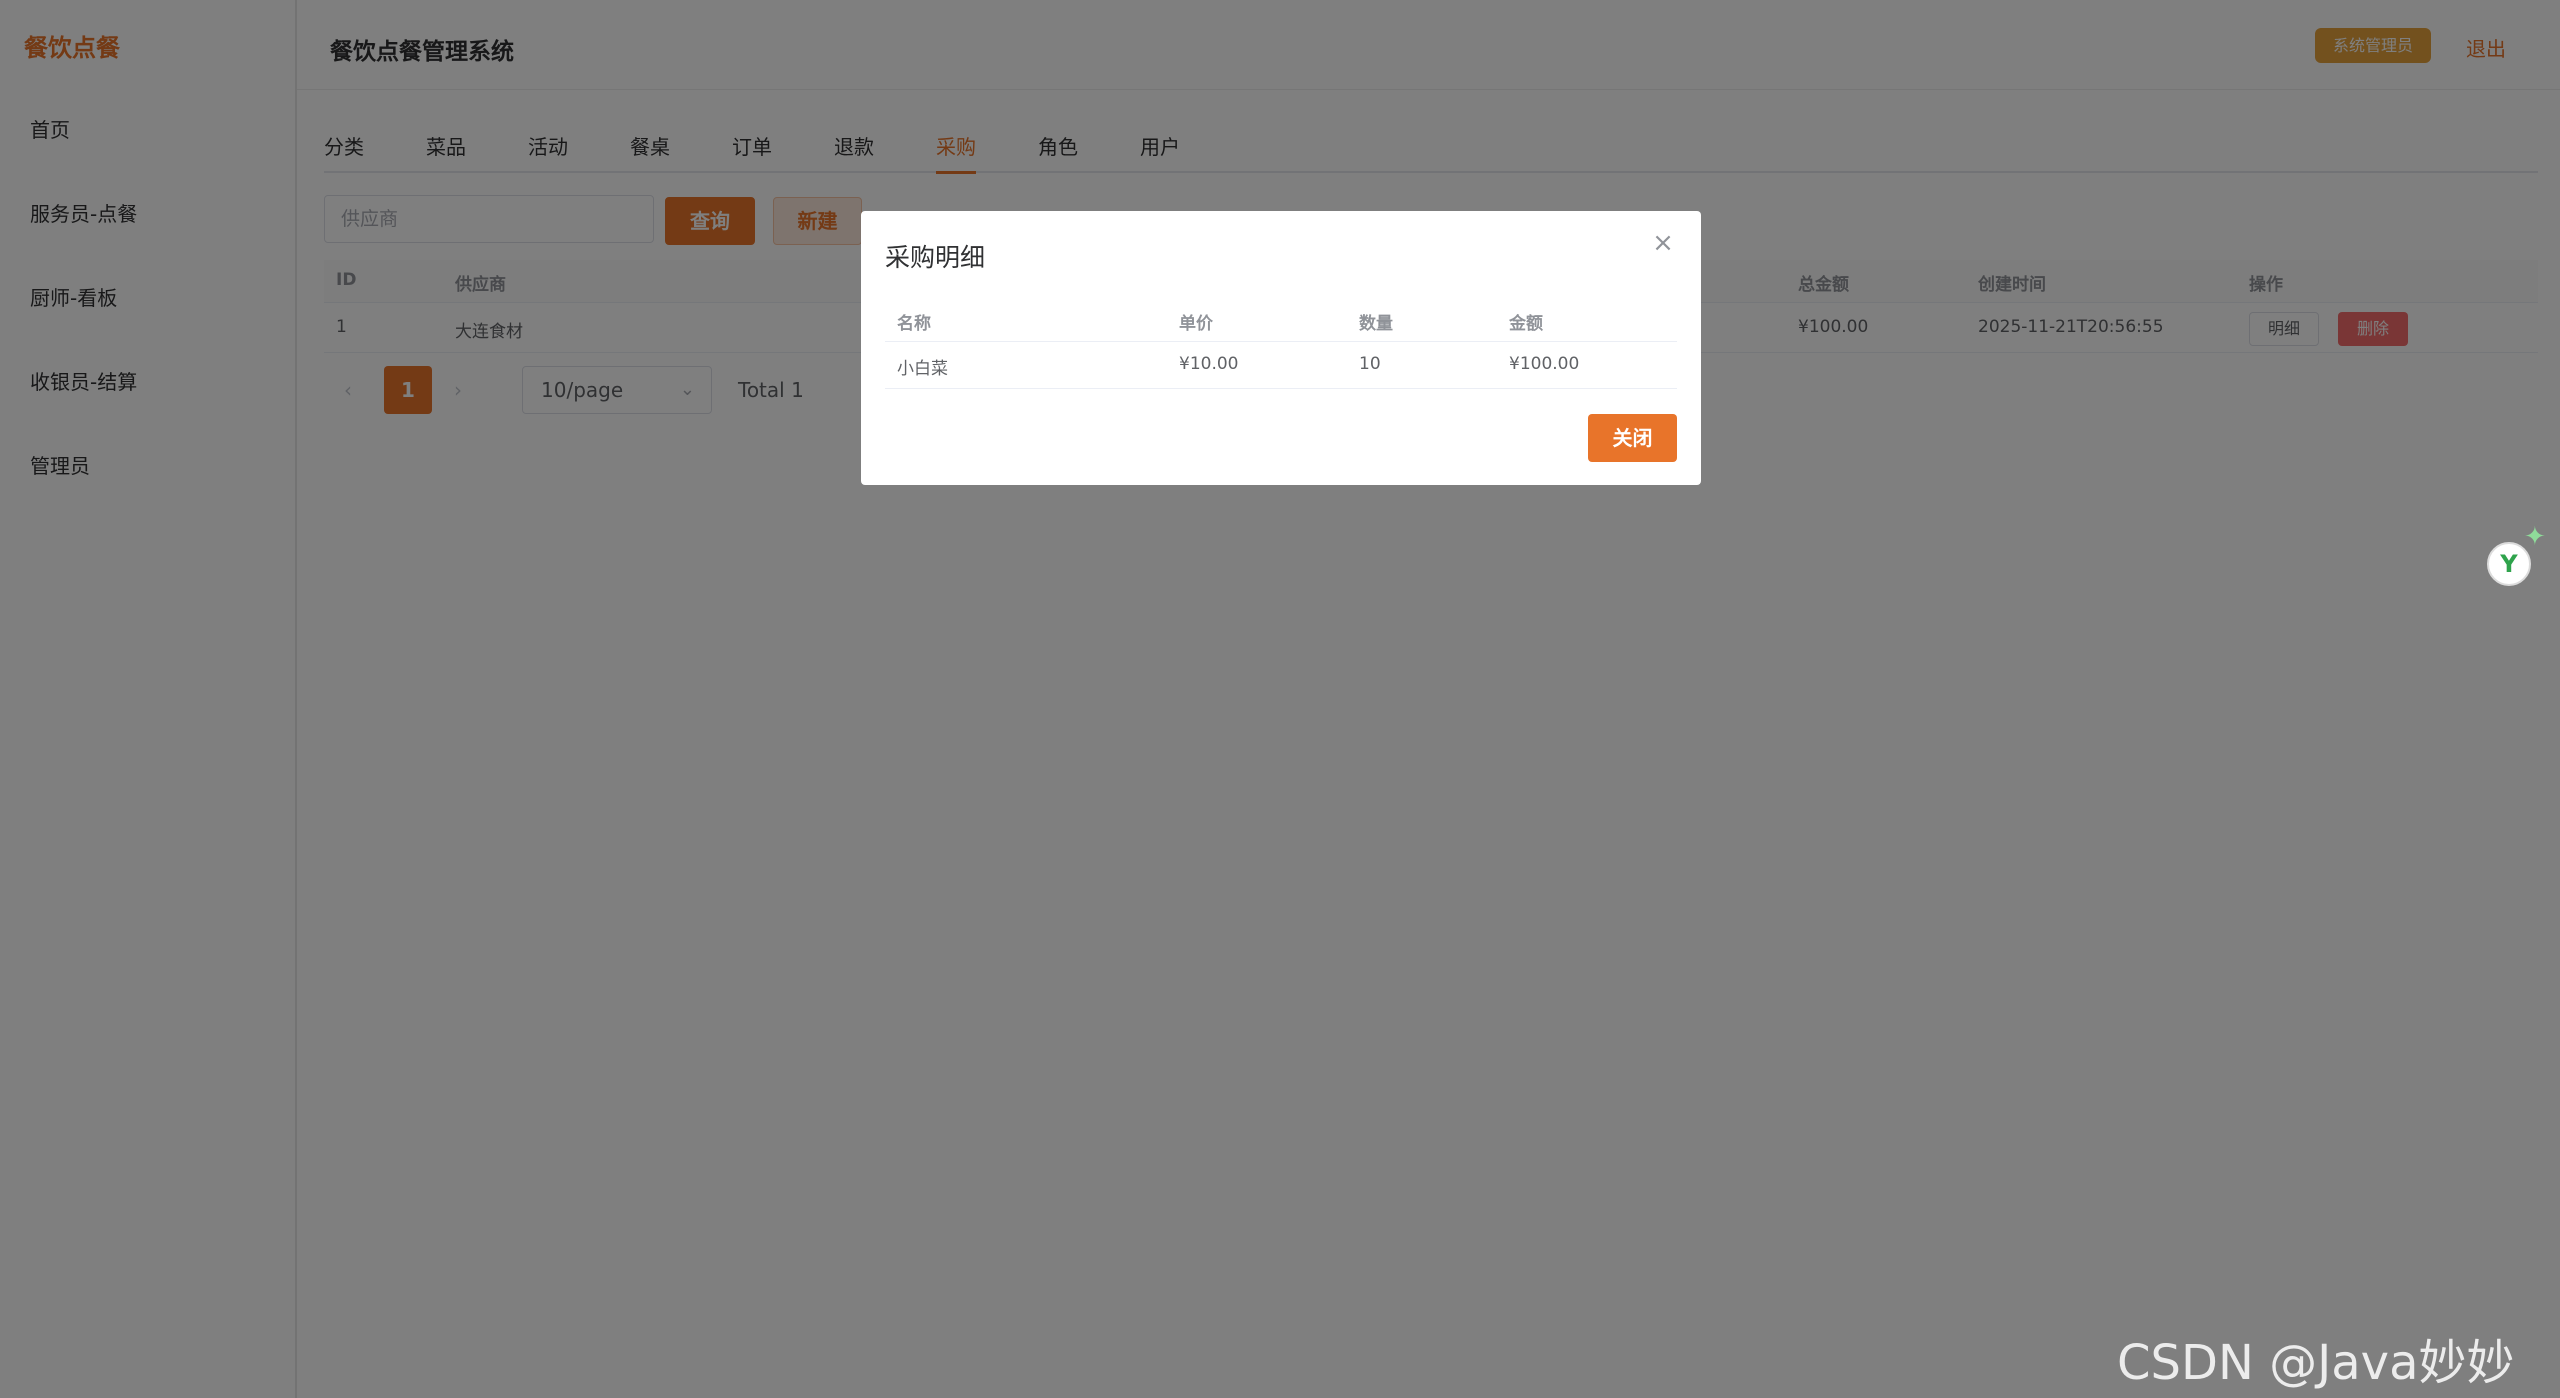  What do you see at coordinates (935, 257) in the screenshot?
I see `dialog-title: 采购明细` at bounding box center [935, 257].